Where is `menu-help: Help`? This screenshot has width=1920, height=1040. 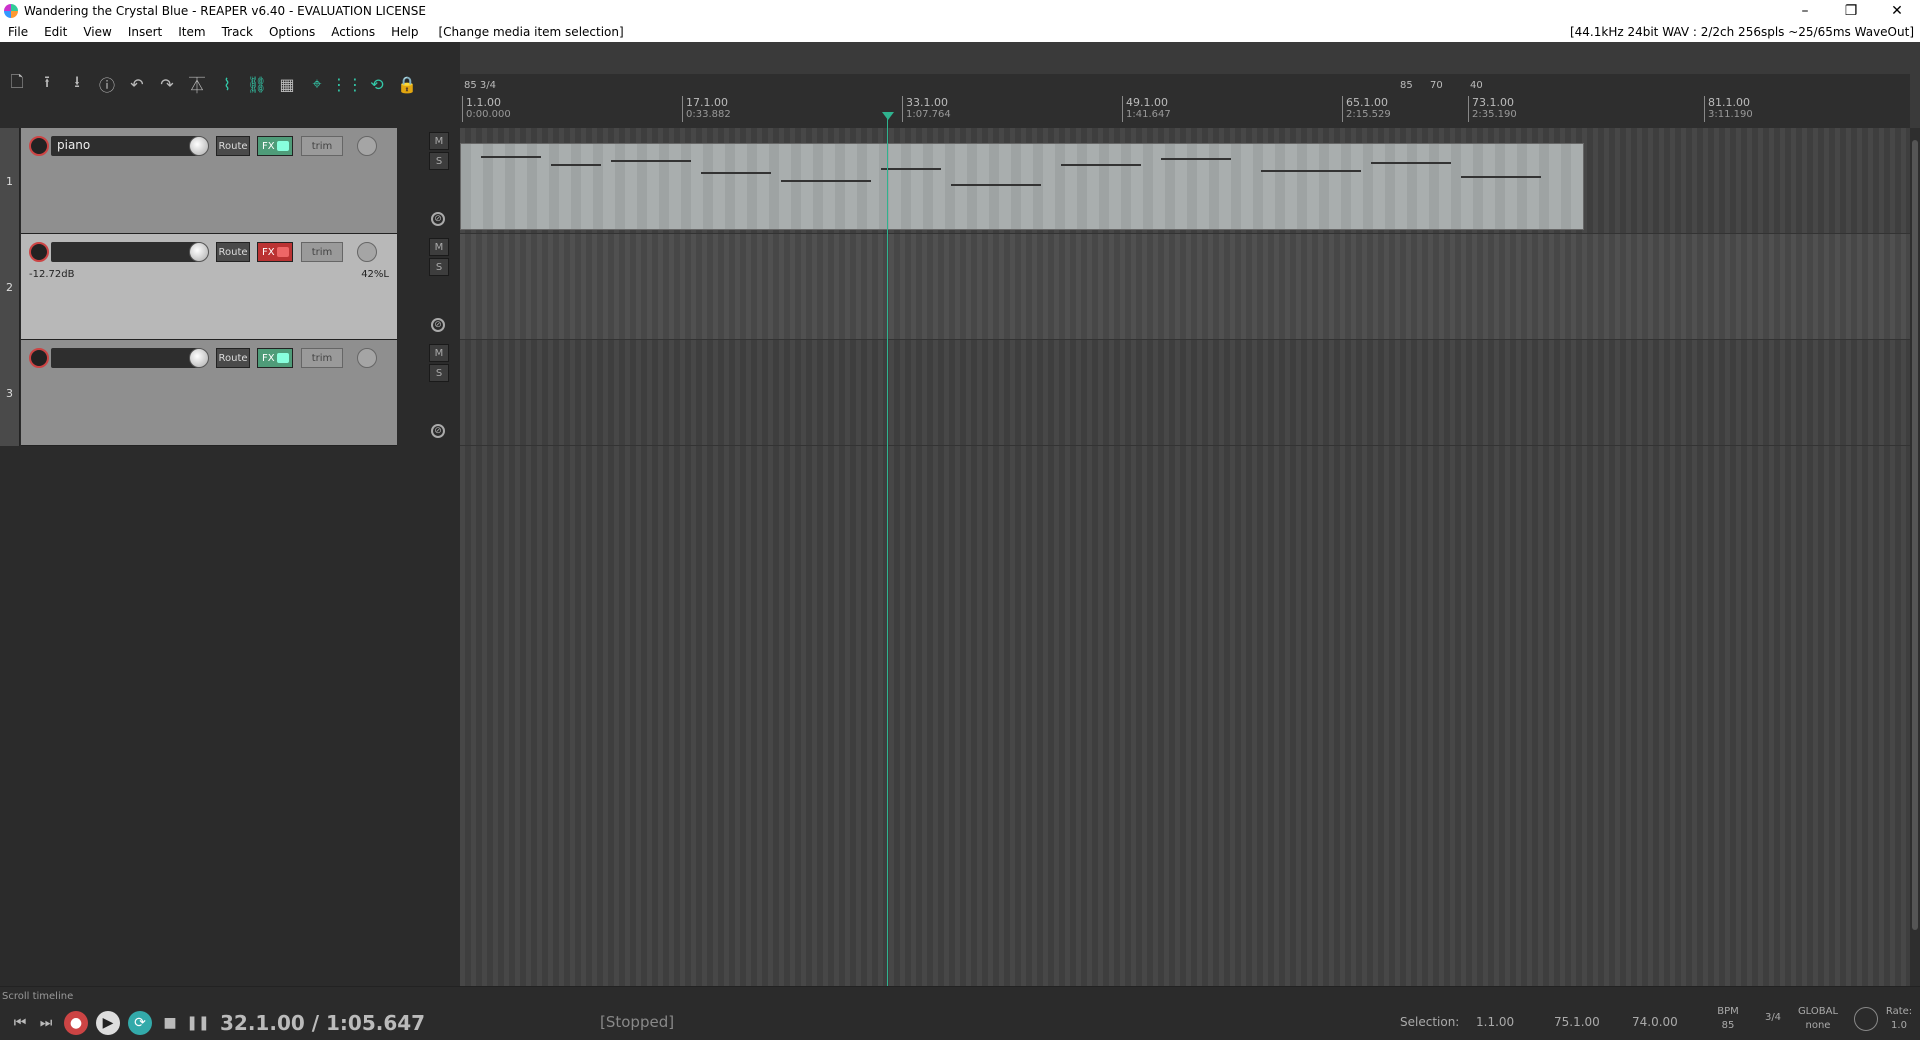 menu-help: Help is located at coordinates (404, 32).